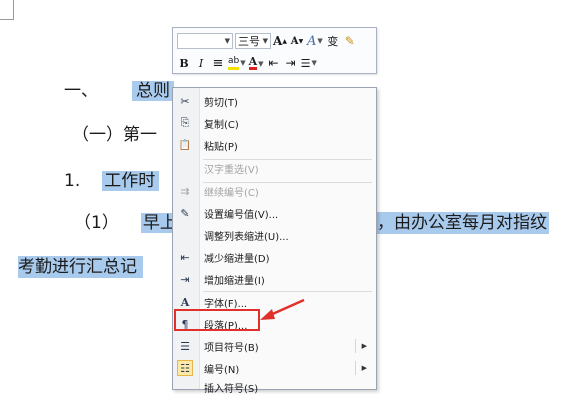 This screenshot has height=398, width=588. Describe the element at coordinates (185, 302) in the screenshot. I see `font-icon: A` at that location.